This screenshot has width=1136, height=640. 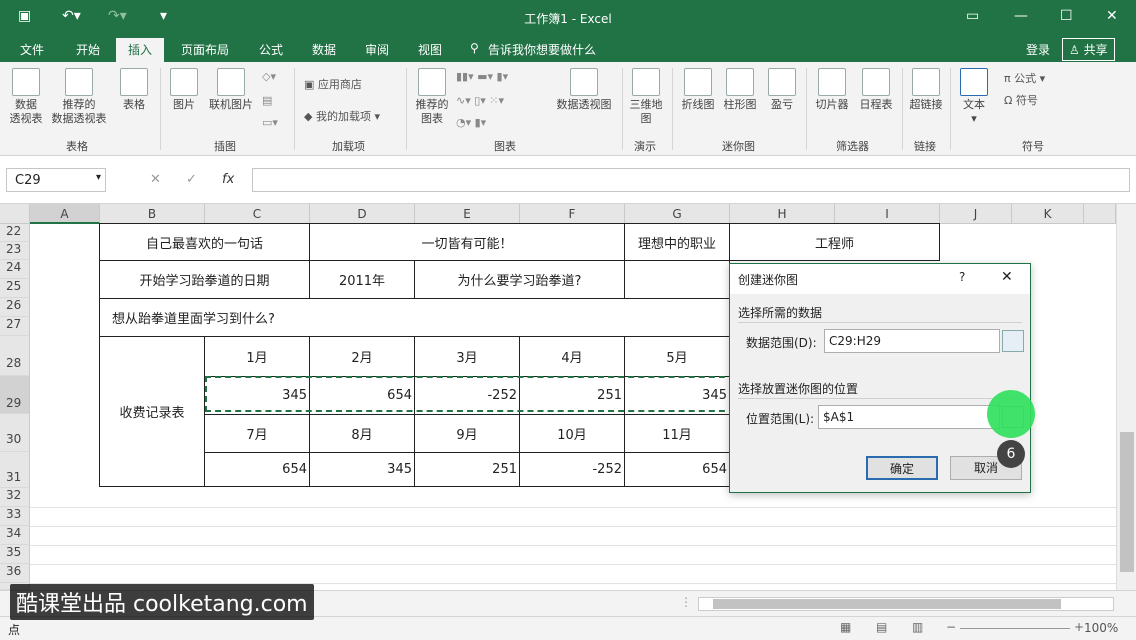 I want to click on my-addins-button: ◆ 我的加载项 ▾, so click(x=342, y=116).